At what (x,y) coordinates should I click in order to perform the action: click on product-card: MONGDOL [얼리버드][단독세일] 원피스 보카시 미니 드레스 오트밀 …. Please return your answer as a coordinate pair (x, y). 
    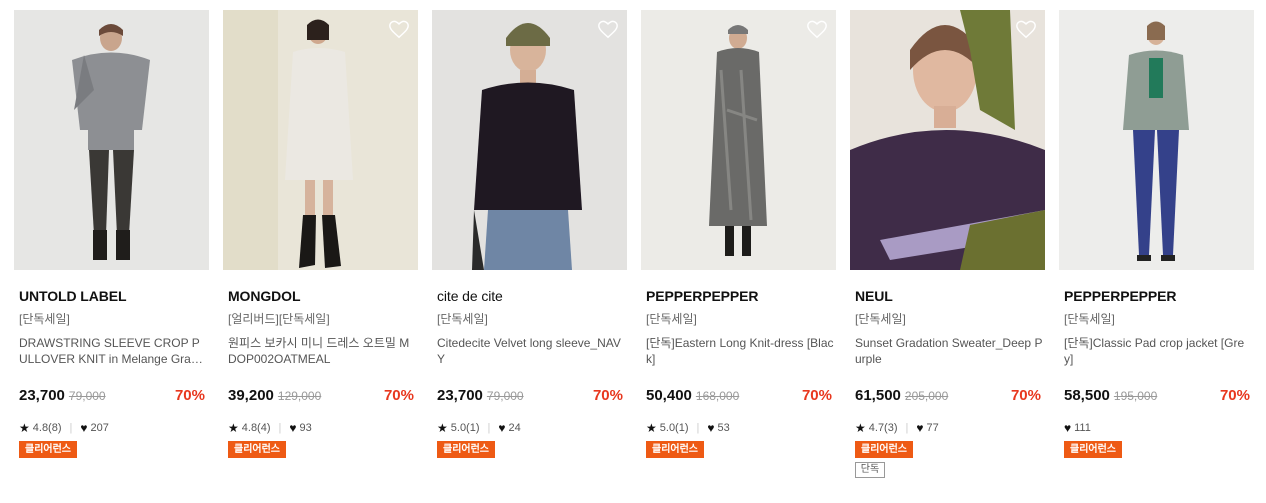
    Looking at the image, I should click on (320, 244).